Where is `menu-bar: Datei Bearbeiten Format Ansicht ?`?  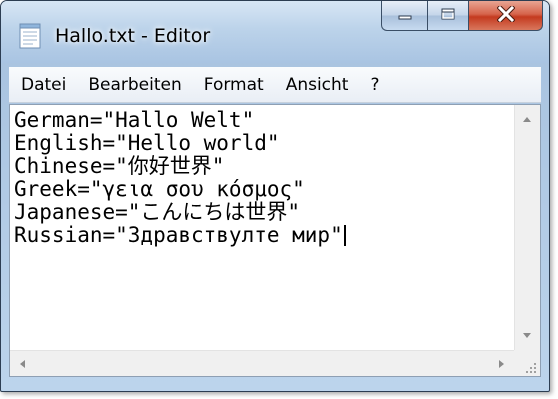
menu-bar: Datei Bearbeiten Format Ansicht ? is located at coordinates (275, 85).